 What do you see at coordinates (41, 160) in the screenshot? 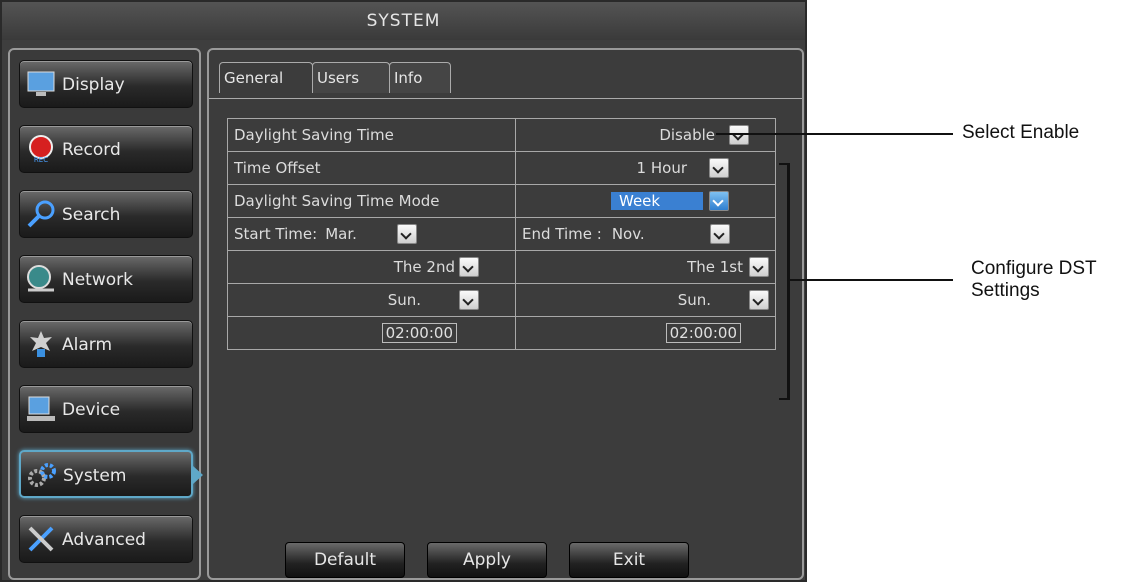
I see `record-icon-text: REC` at bounding box center [41, 160].